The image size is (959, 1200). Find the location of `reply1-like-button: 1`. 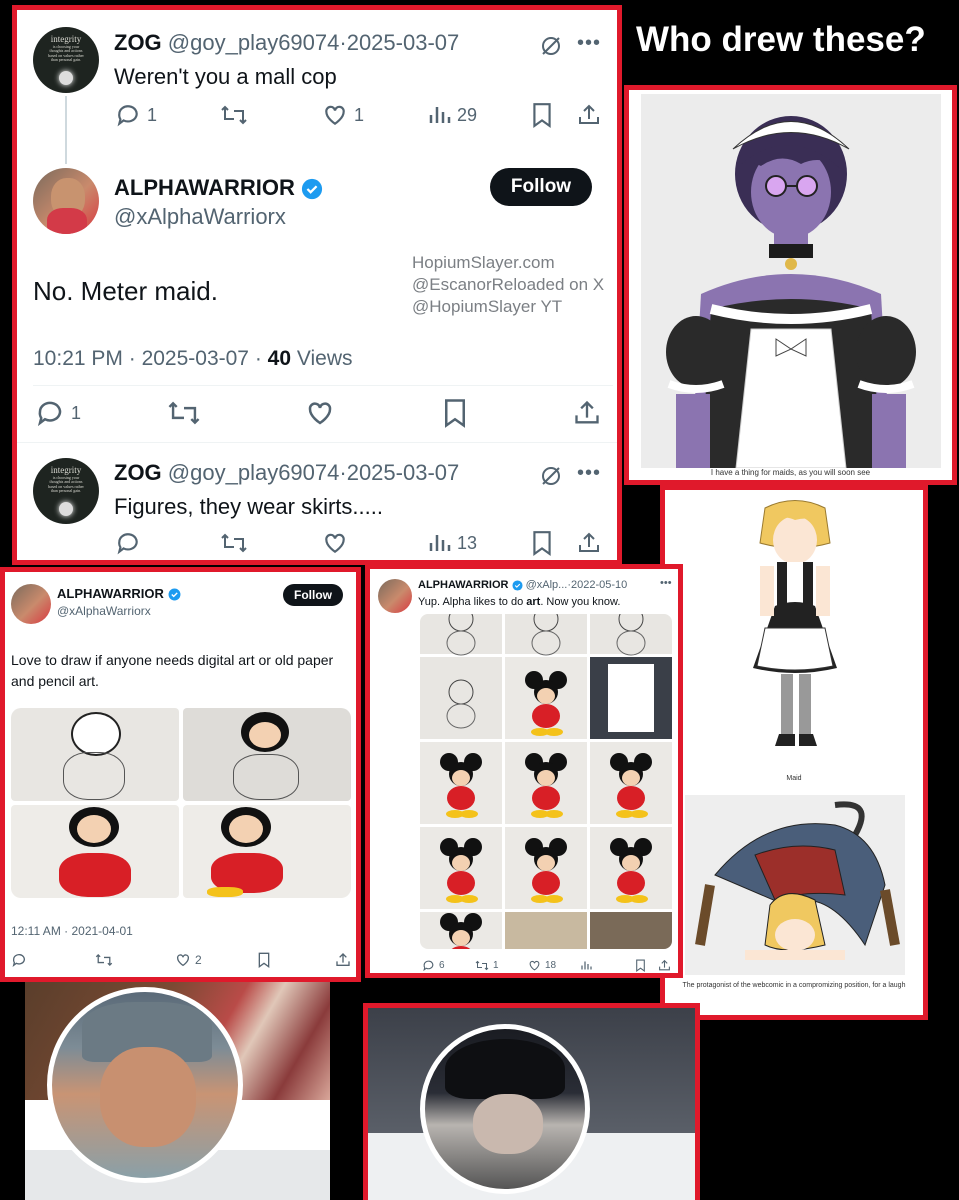

reply1-like-button: 1 is located at coordinates (343, 115).